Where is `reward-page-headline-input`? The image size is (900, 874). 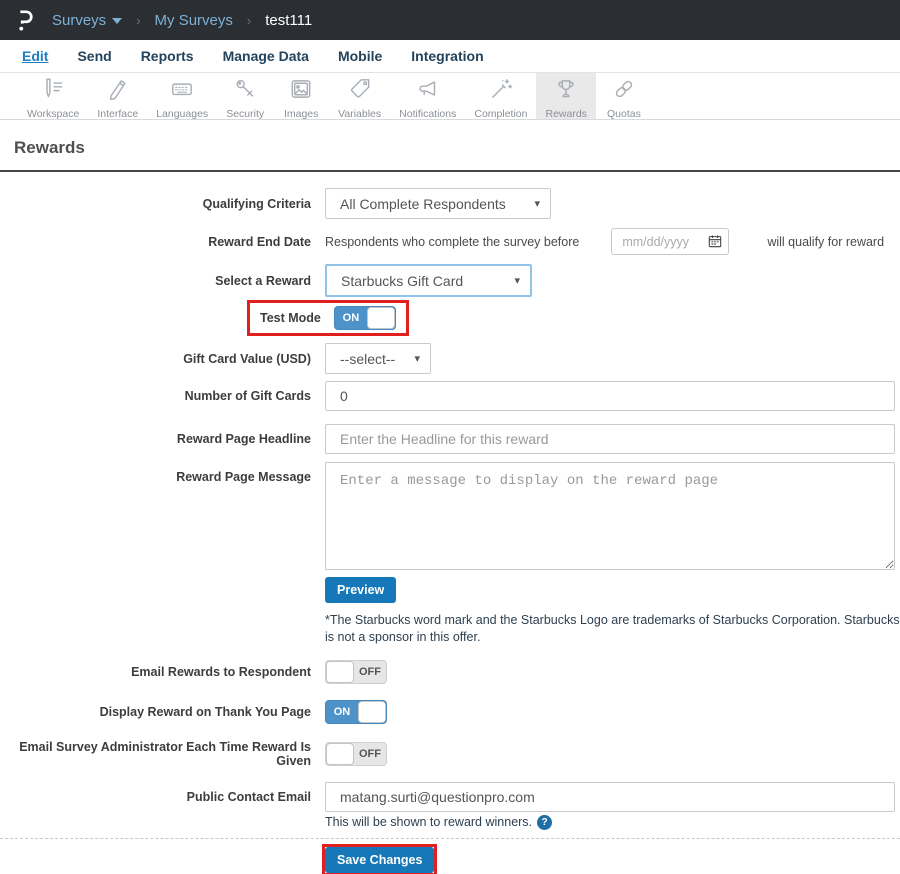
reward-page-headline-input is located at coordinates (610, 439).